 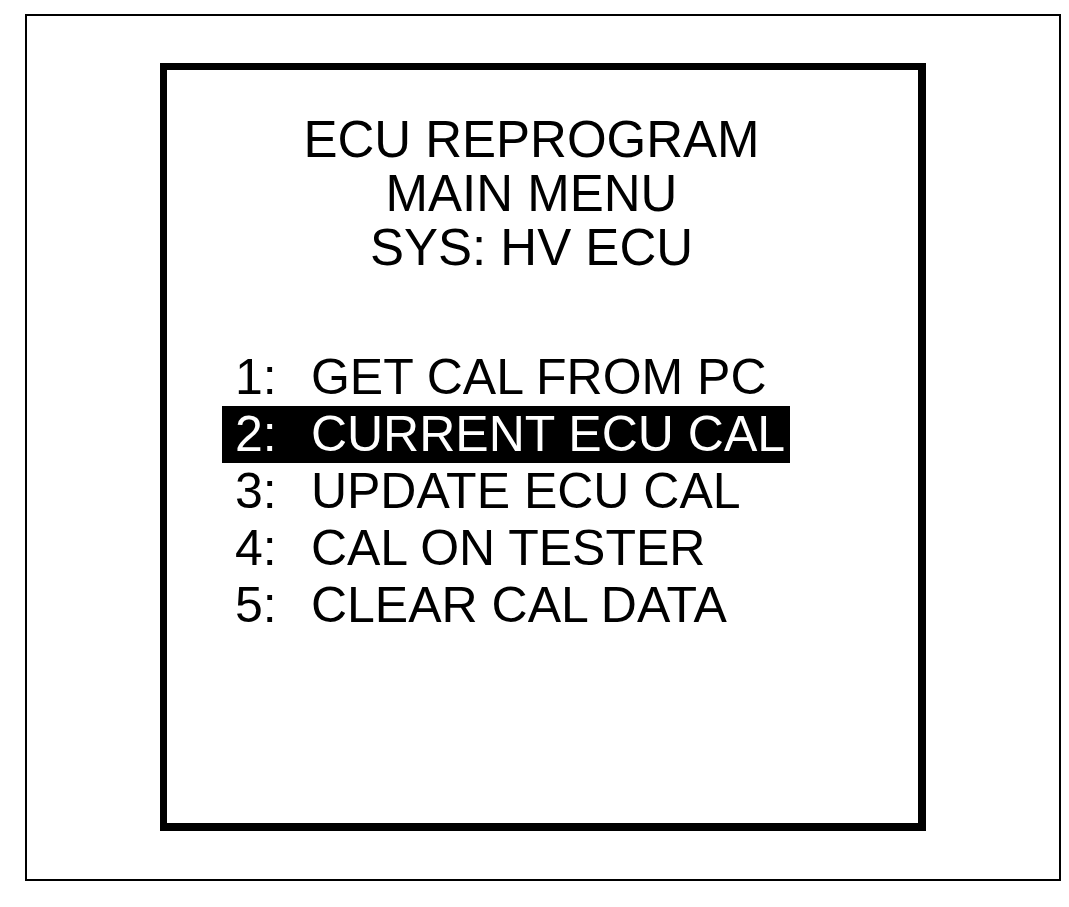 I want to click on screen-title: ECU REPROGRAM, so click(x=531, y=140).